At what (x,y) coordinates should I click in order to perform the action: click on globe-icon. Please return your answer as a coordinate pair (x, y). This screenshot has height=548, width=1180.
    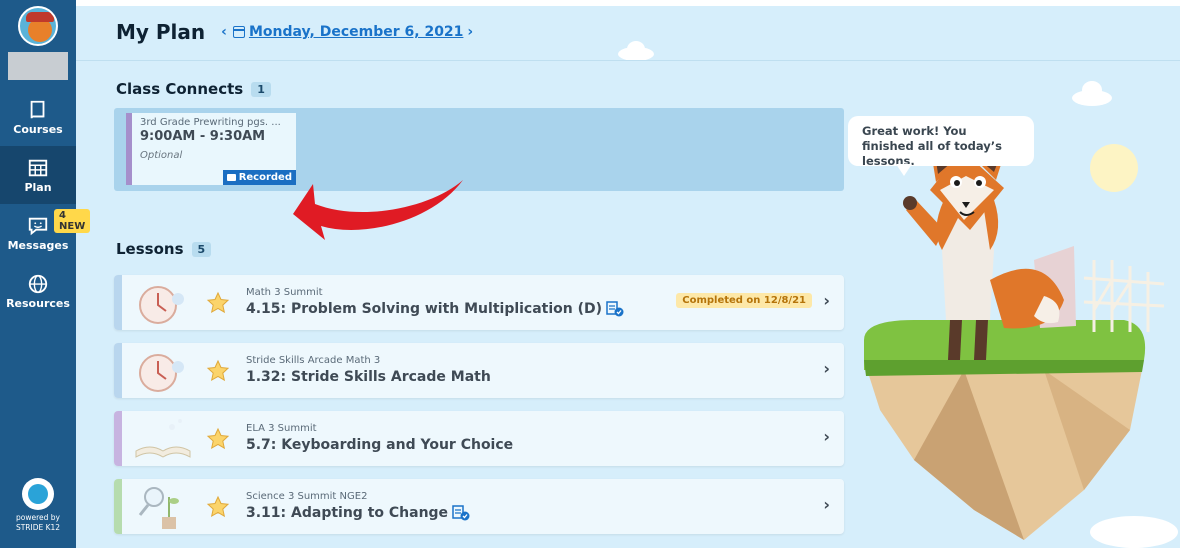
    Looking at the image, I should click on (38, 283).